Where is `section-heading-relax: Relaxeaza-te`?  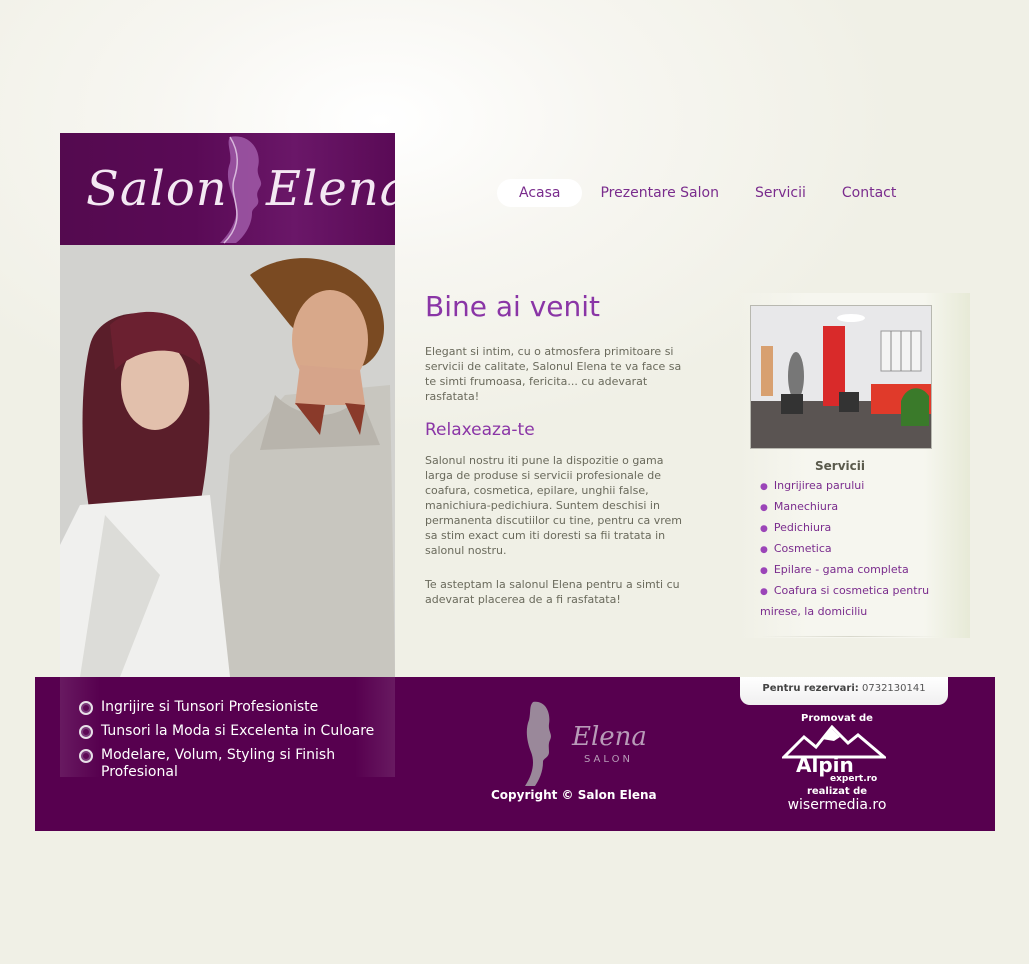
section-heading-relax: Relaxeaza-te is located at coordinates (480, 430).